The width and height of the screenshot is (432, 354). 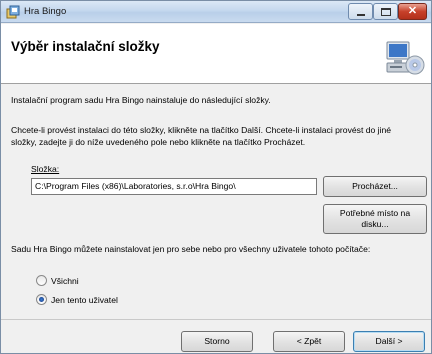 What do you see at coordinates (45, 169) in the screenshot?
I see `folder-label: Složka:` at bounding box center [45, 169].